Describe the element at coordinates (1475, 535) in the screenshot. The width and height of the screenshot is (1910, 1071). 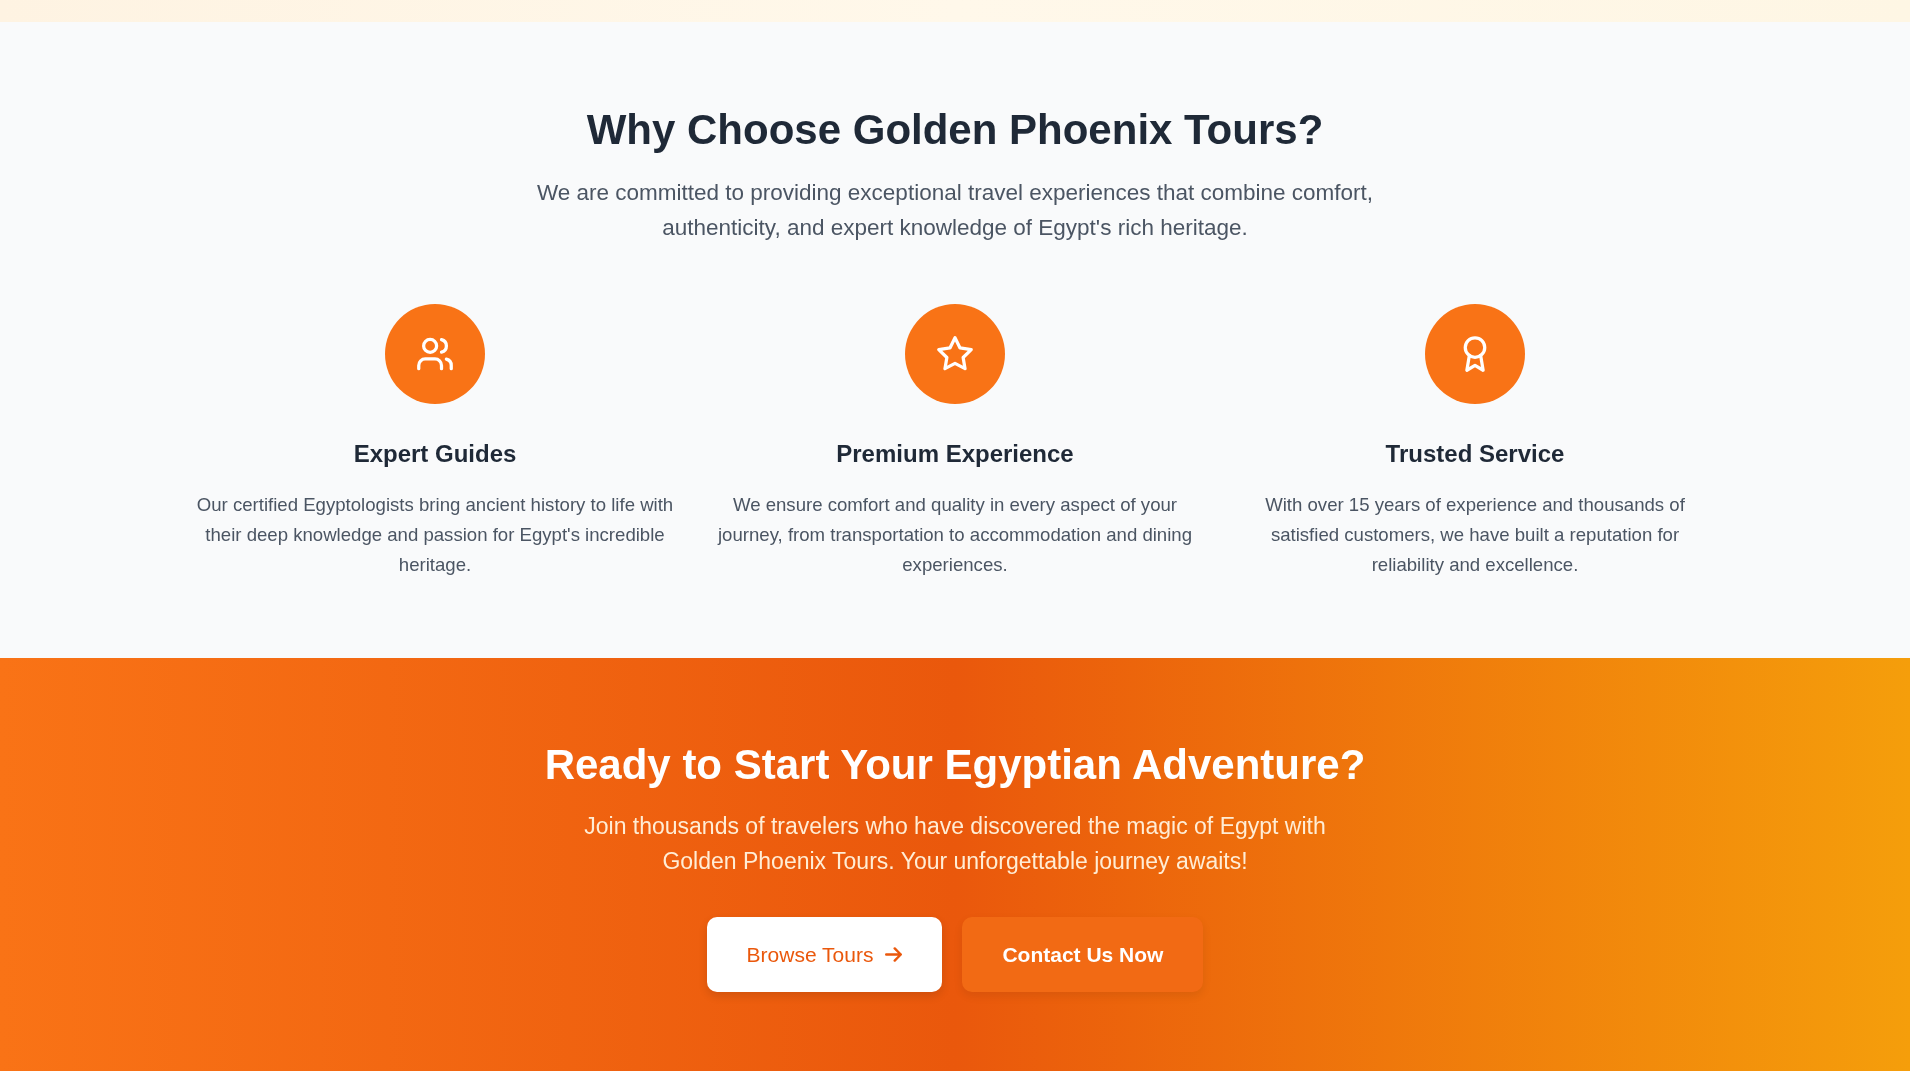
I see `feature-description: With over 15 years of experience and thousands of satisfied customers, we have built a reputation for reliability and excellence.` at that location.